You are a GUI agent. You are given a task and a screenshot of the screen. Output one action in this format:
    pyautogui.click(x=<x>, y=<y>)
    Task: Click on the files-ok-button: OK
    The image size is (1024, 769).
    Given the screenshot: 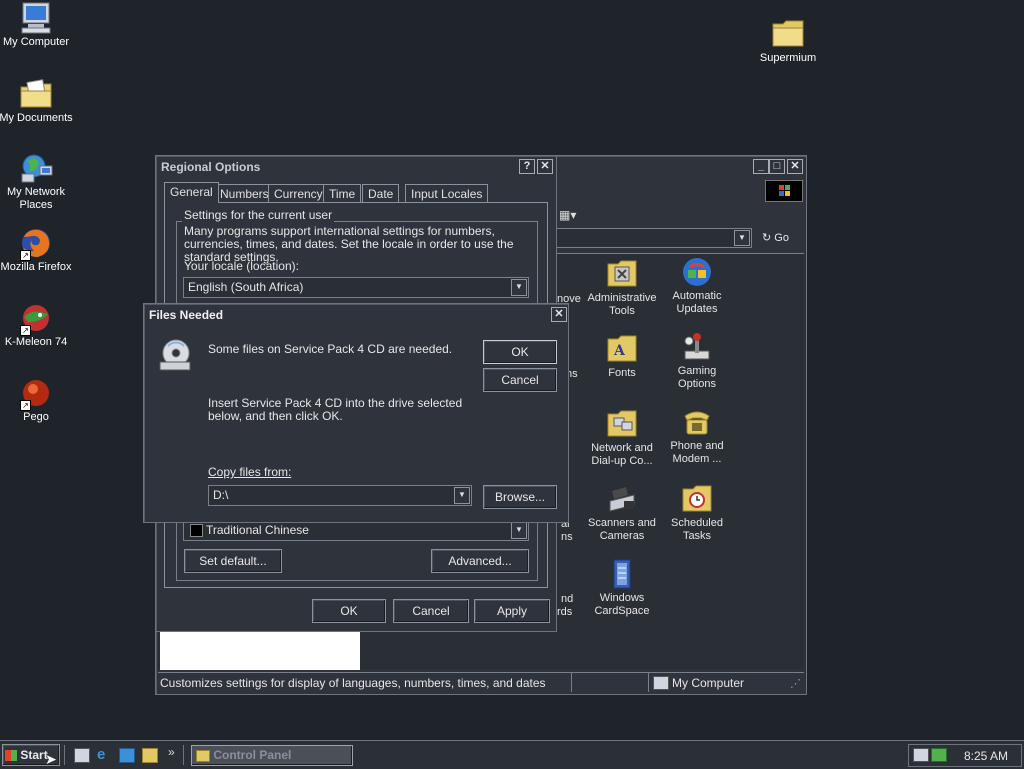 What is the action you would take?
    pyautogui.click(x=520, y=352)
    